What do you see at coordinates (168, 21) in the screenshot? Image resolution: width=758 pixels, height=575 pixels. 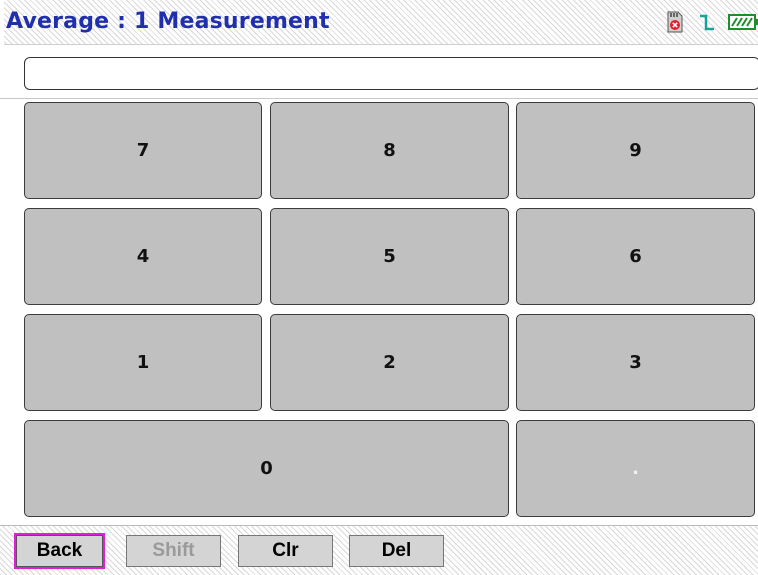 I see `page-title: Average : 1 Measurement` at bounding box center [168, 21].